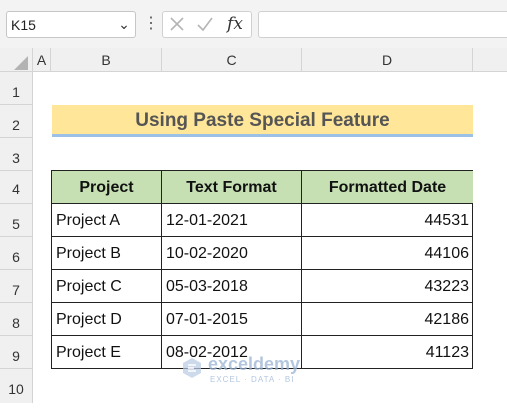  Describe the element at coordinates (107, 253) in the screenshot. I see `table-cell-project: Project B` at that location.